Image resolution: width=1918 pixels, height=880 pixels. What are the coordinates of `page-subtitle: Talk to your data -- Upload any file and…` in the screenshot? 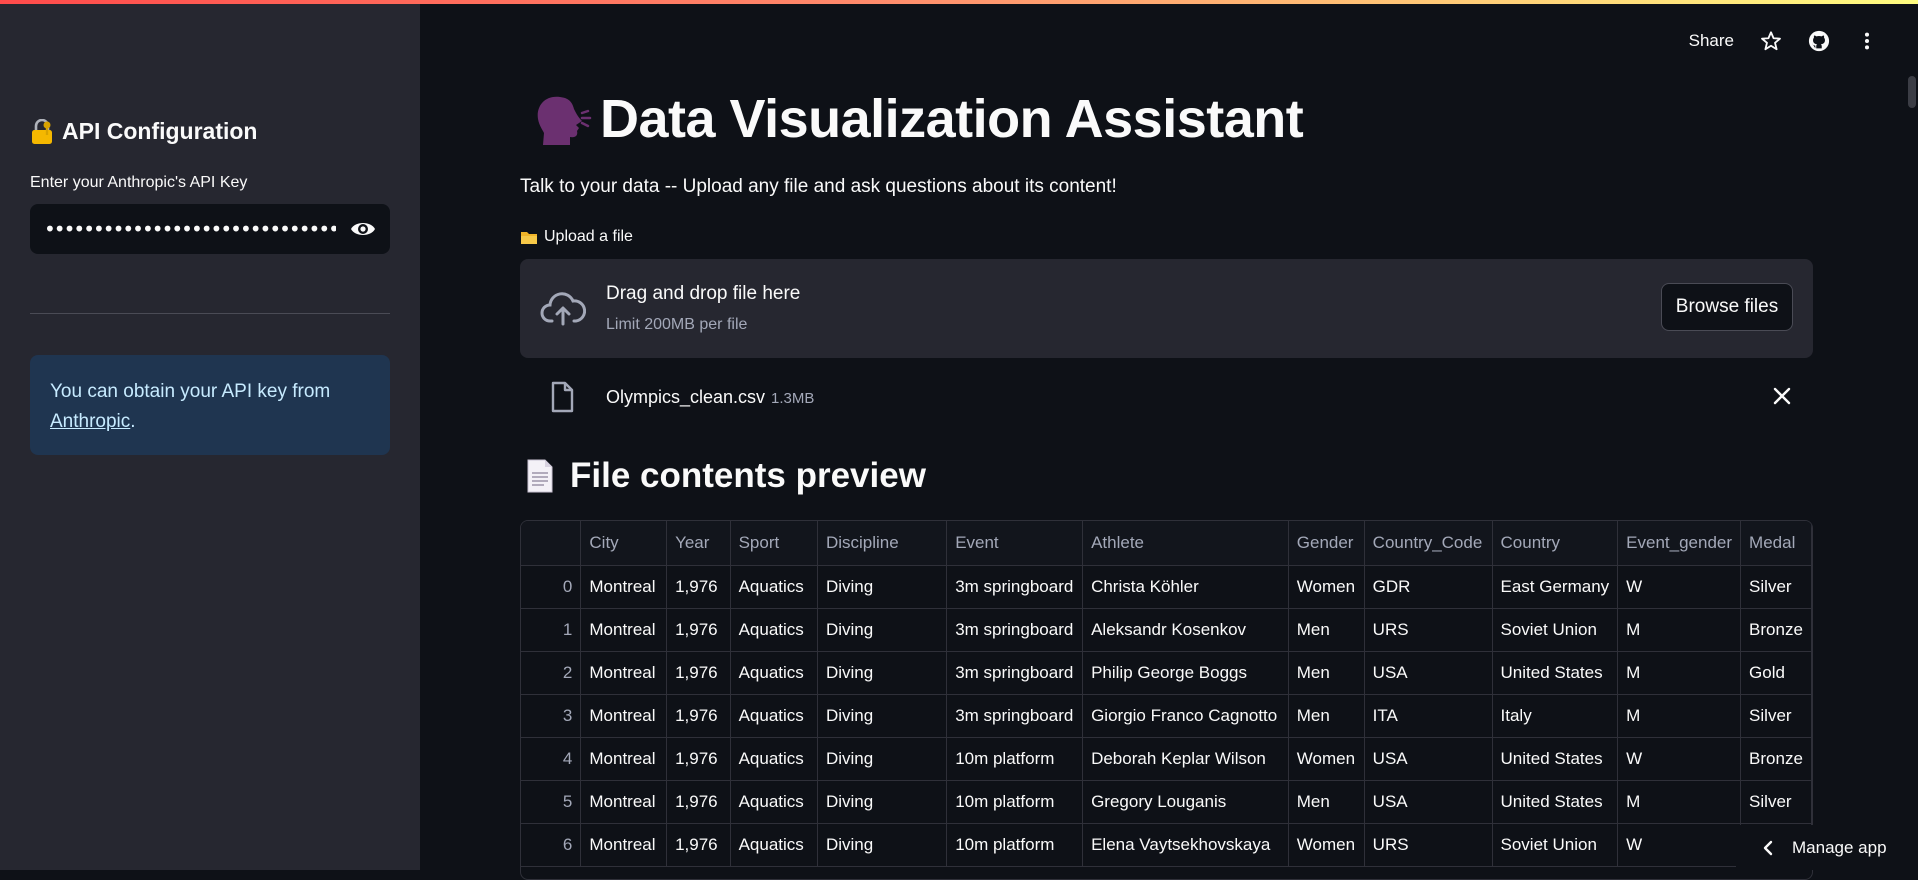 It's located at (818, 186).